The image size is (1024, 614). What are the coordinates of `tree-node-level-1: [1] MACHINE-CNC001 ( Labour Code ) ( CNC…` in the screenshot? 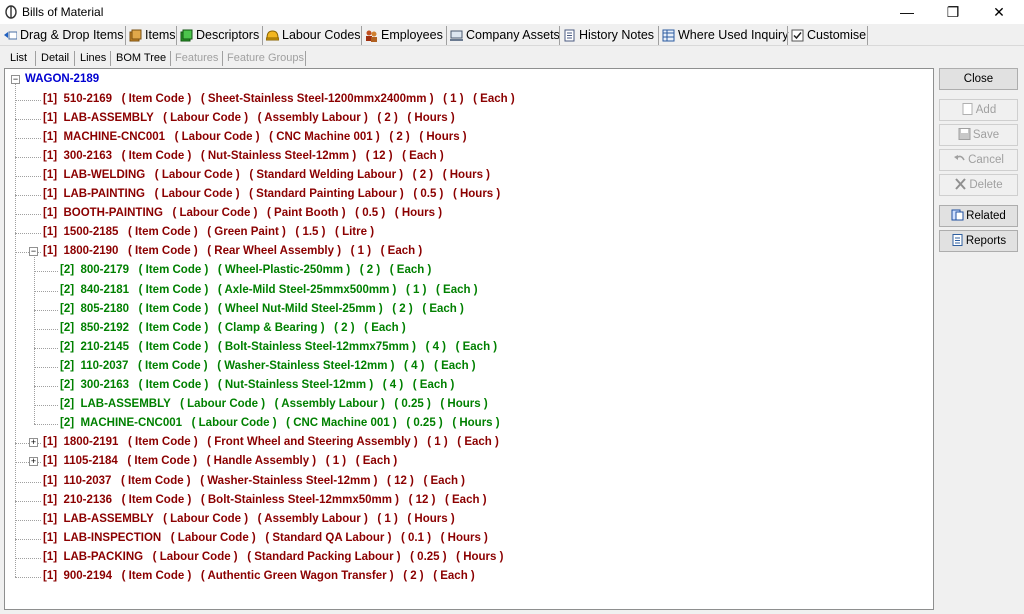 It's located at (255, 137).